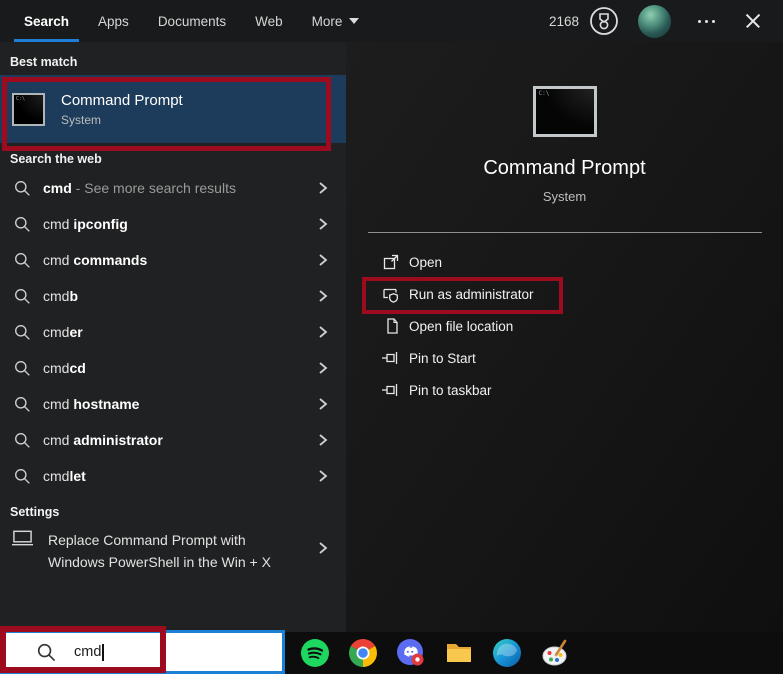  Describe the element at coordinates (47, 21) in the screenshot. I see `tab-search: Search` at that location.